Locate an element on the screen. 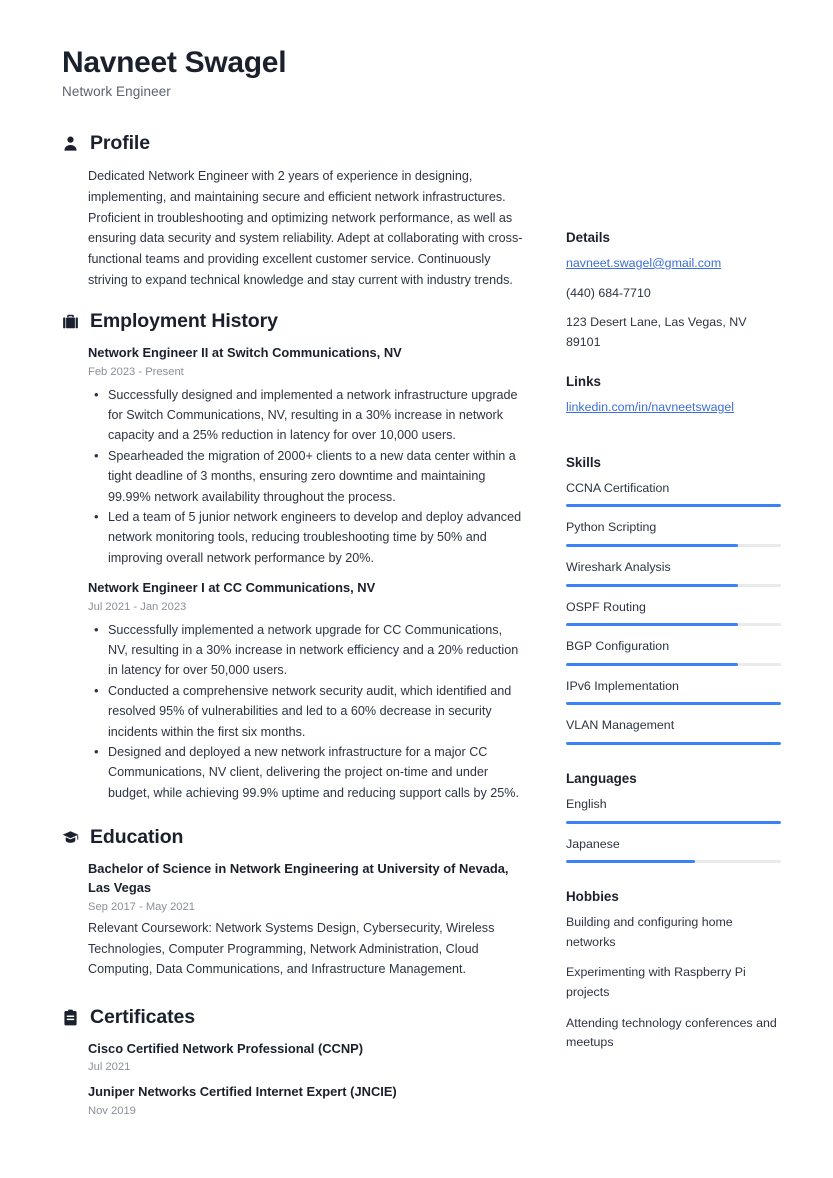 The height and width of the screenshot is (1178, 833). language-item: Japanese is located at coordinates (673, 849).